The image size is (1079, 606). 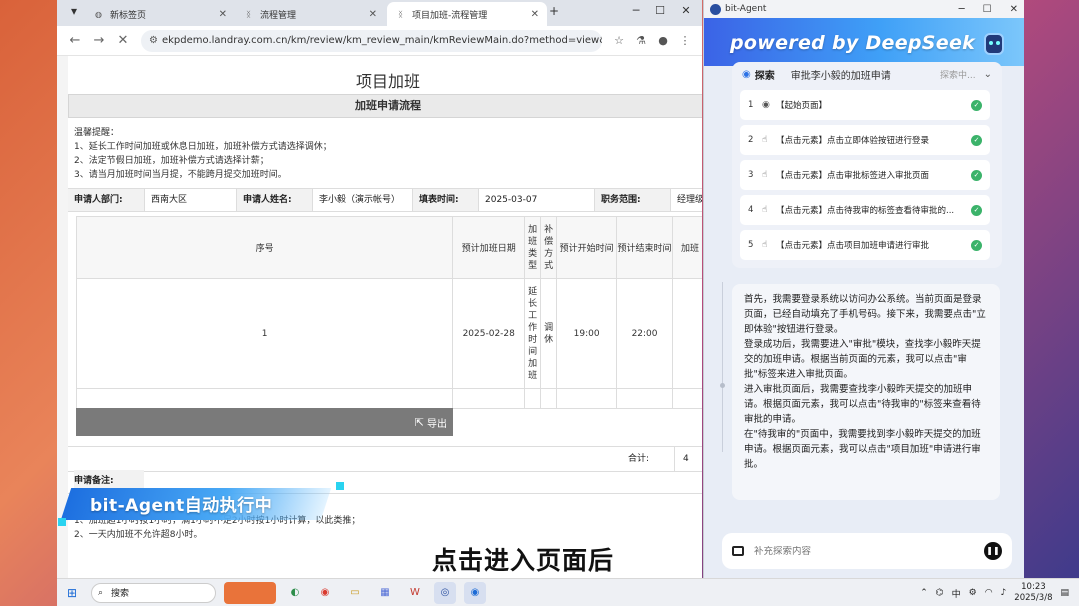 What do you see at coordinates (445, 593) in the screenshot?
I see `bit-agent-icon: ◎` at bounding box center [445, 593].